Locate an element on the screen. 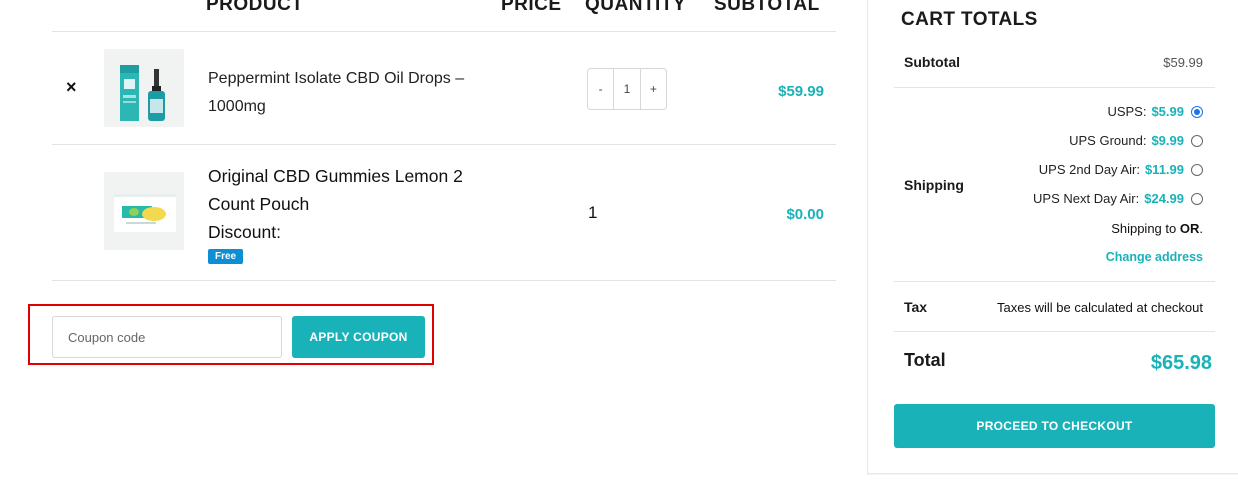  shipping-option-ups-2nd-day-air: UPS 2nd Day Air: $11.99 is located at coordinates (1121, 169).